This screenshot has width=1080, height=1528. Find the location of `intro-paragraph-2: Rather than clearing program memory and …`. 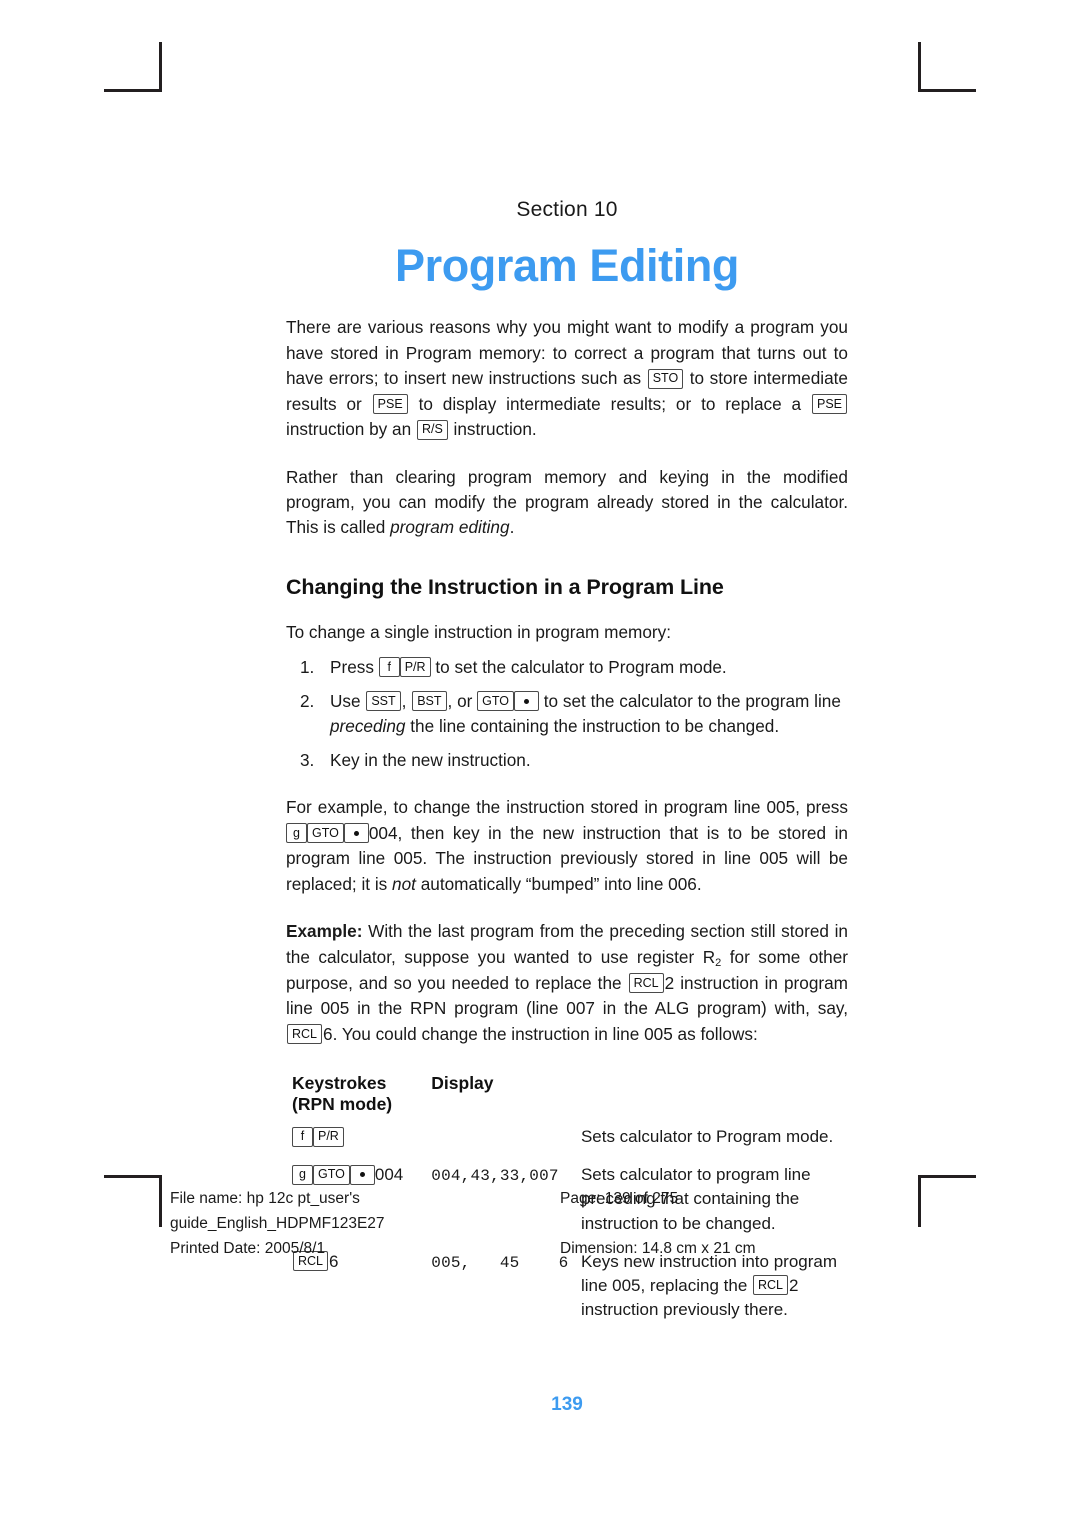

intro-paragraph-2: Rather than clearing program memory and … is located at coordinates (567, 503).